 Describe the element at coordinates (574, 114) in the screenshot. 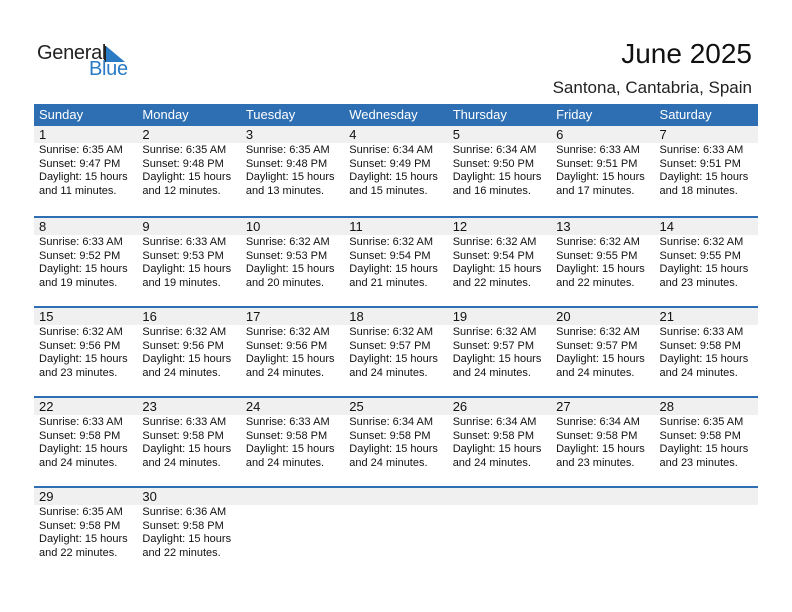

I see `weekday-friday: Friday` at that location.